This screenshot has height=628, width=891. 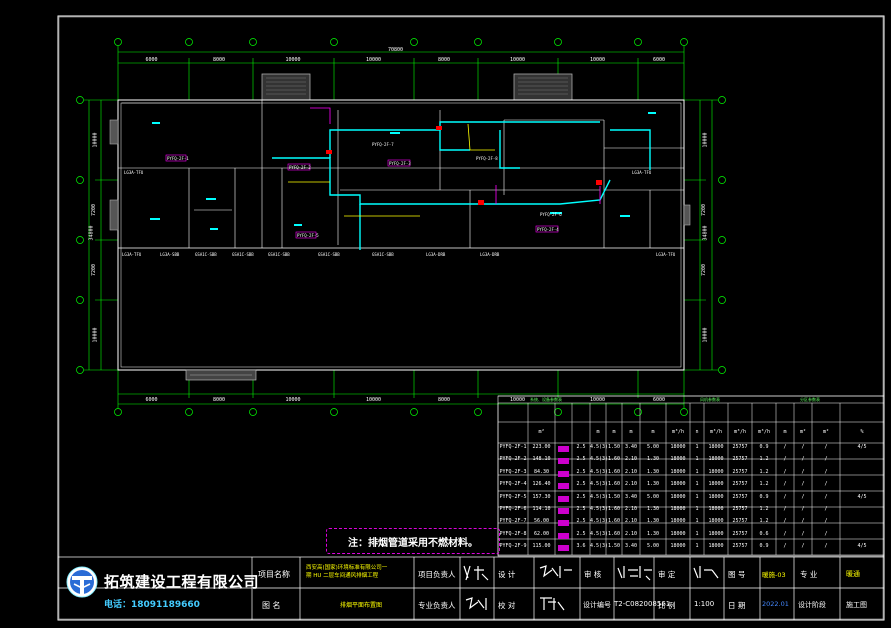 What do you see at coordinates (300, 167) in the screenshot?
I see `equipment-tags-label: PYFQ-2F-2` at bounding box center [300, 167].